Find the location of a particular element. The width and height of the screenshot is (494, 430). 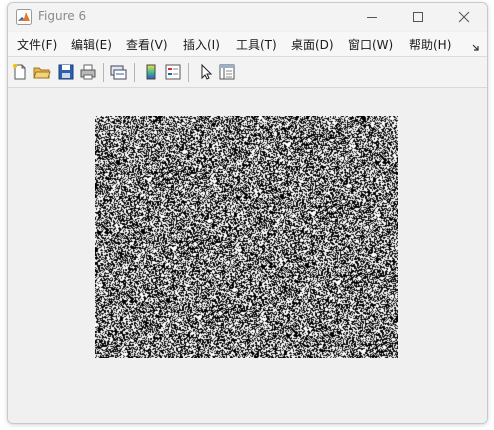

menu-help: 帮助(H) is located at coordinates (430, 44).